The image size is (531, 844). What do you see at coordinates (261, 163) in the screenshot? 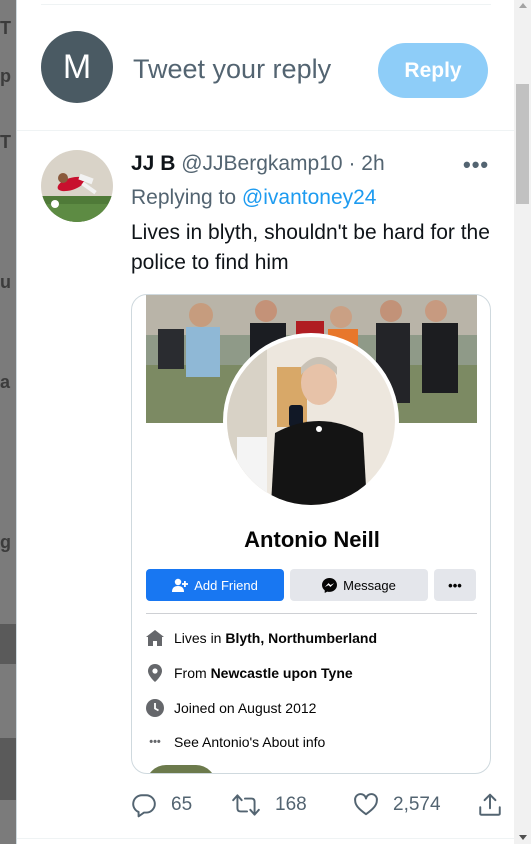
I see `author-handle: @JJBergkamp10` at bounding box center [261, 163].